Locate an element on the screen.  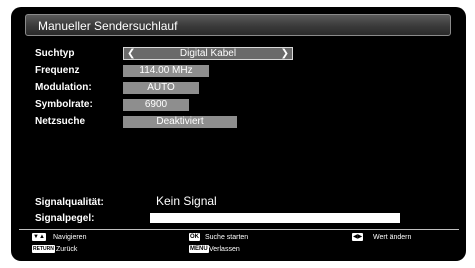
frequenz-field: 114.00 MHz is located at coordinates (166, 71).